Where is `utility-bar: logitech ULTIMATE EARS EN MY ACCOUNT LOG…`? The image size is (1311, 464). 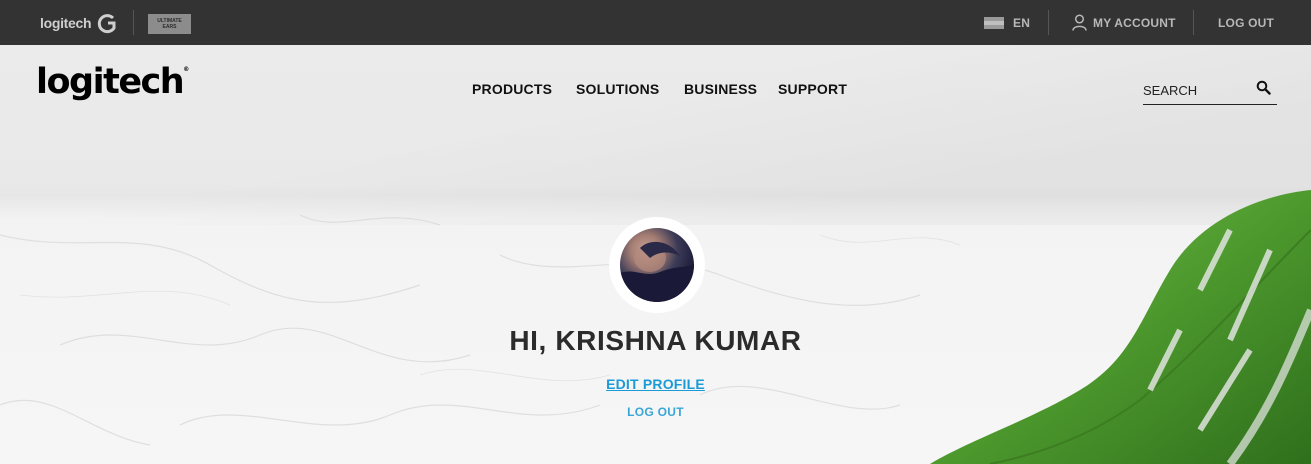 utility-bar: logitech ULTIMATE EARS EN MY ACCOUNT LOG… is located at coordinates (655, 22).